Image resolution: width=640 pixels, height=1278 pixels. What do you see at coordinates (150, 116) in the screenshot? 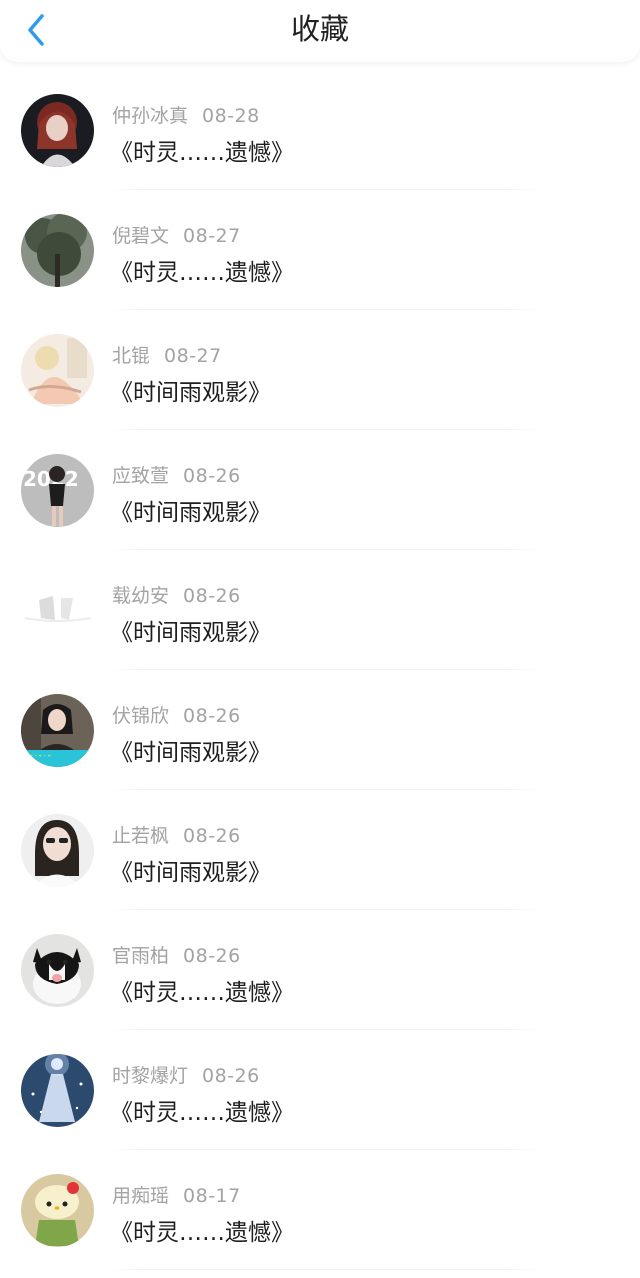
I see `author-name: 仲孙冰真` at bounding box center [150, 116].